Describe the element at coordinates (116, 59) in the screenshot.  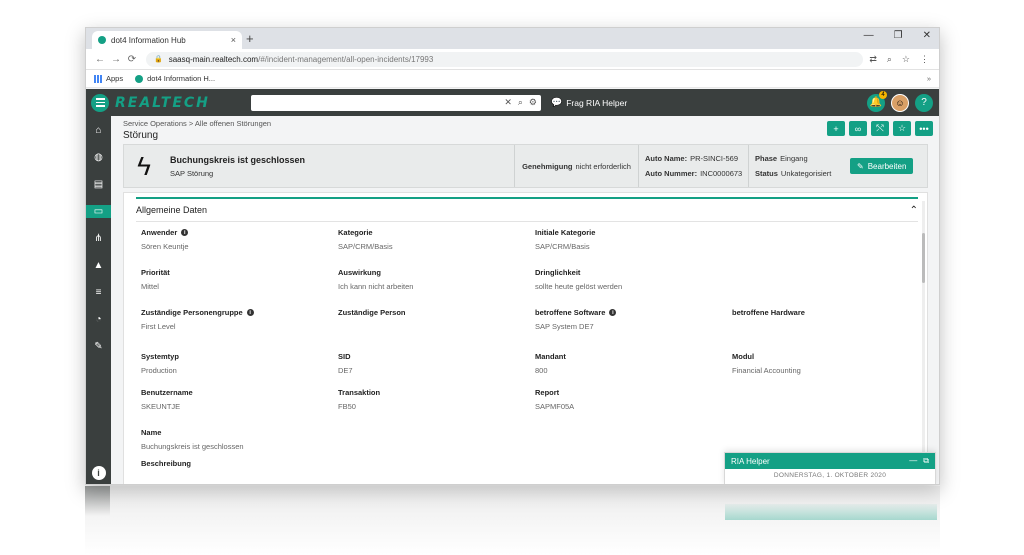
I see `forward-arrow-icon: →` at that location.